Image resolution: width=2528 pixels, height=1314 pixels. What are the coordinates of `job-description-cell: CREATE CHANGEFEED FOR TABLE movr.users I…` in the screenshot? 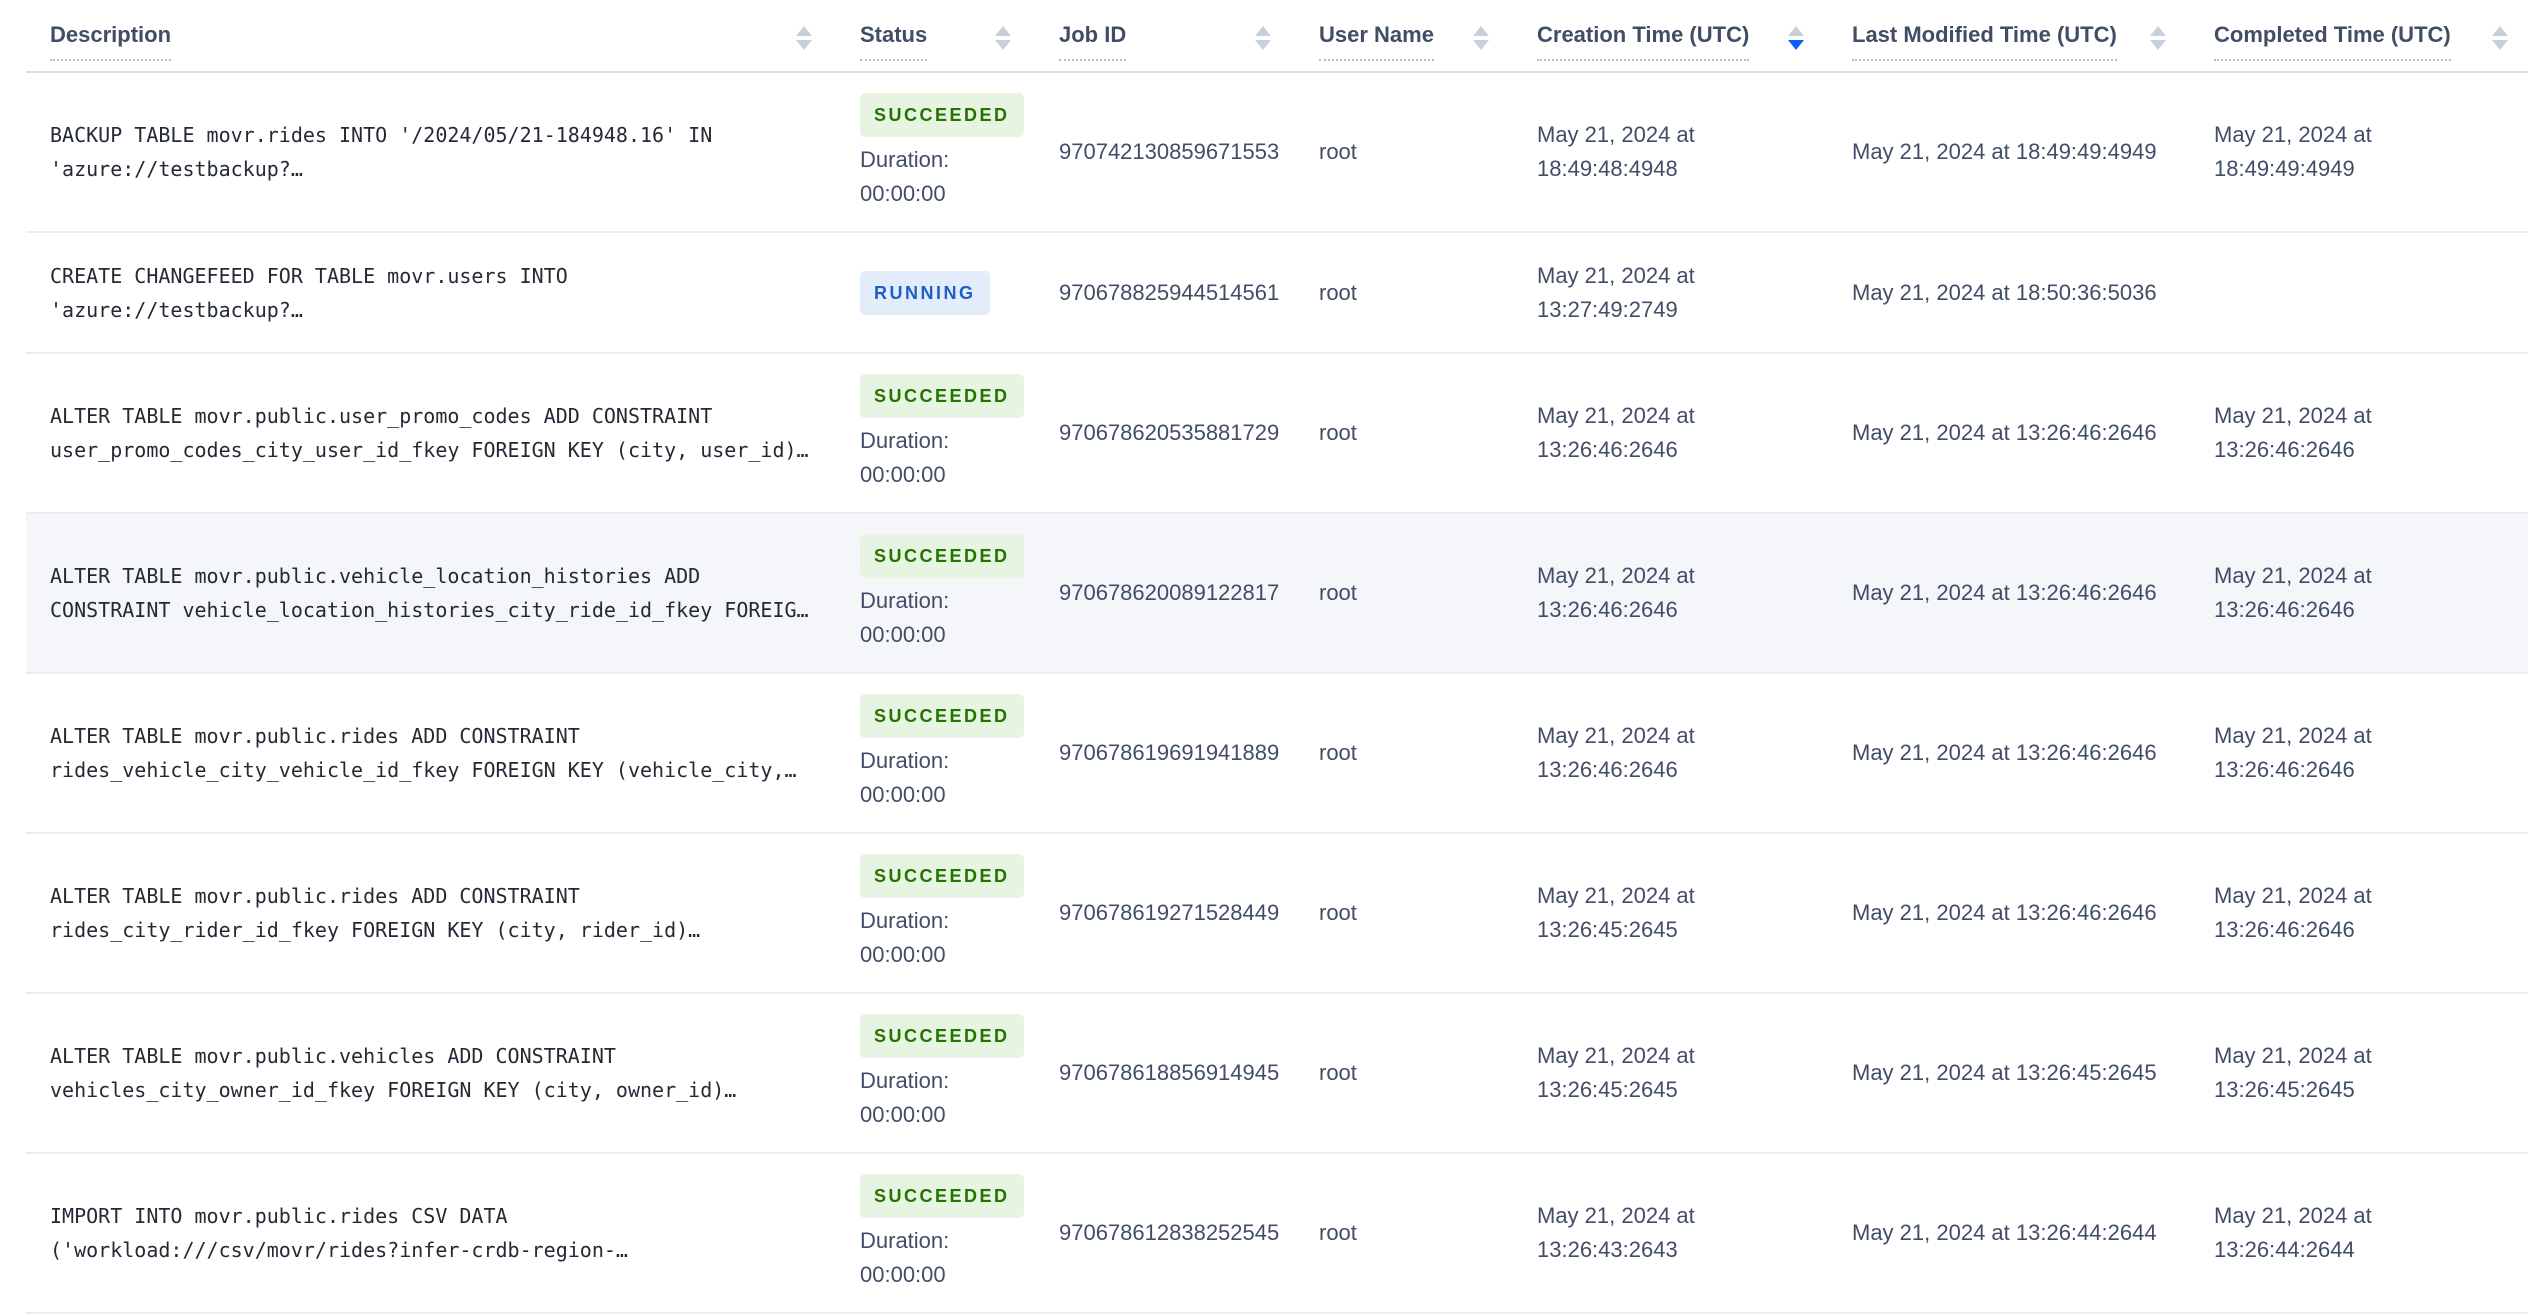 It's located at (443, 293).